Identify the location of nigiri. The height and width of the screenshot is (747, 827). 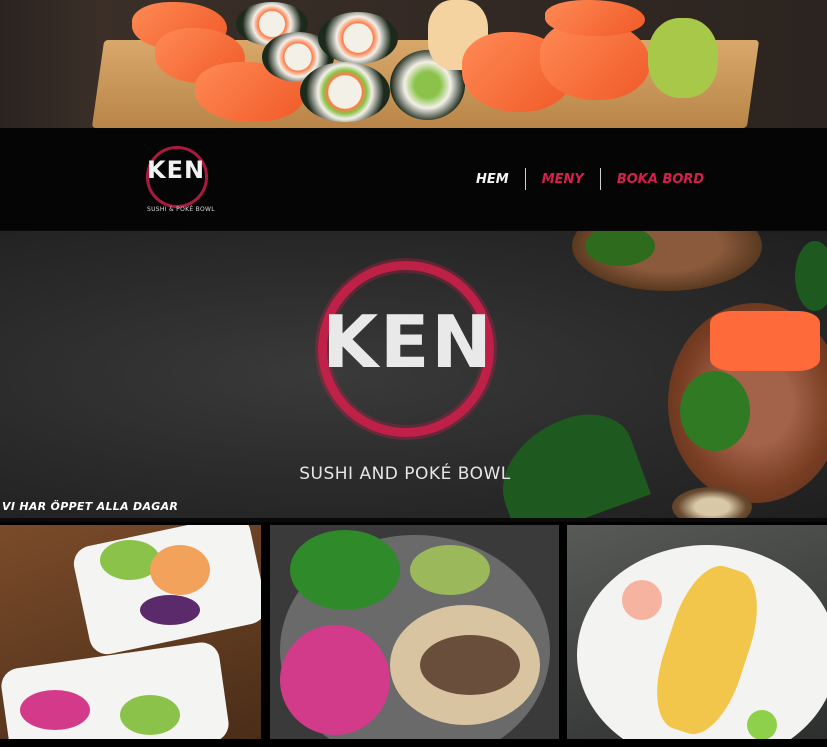
(595, 18).